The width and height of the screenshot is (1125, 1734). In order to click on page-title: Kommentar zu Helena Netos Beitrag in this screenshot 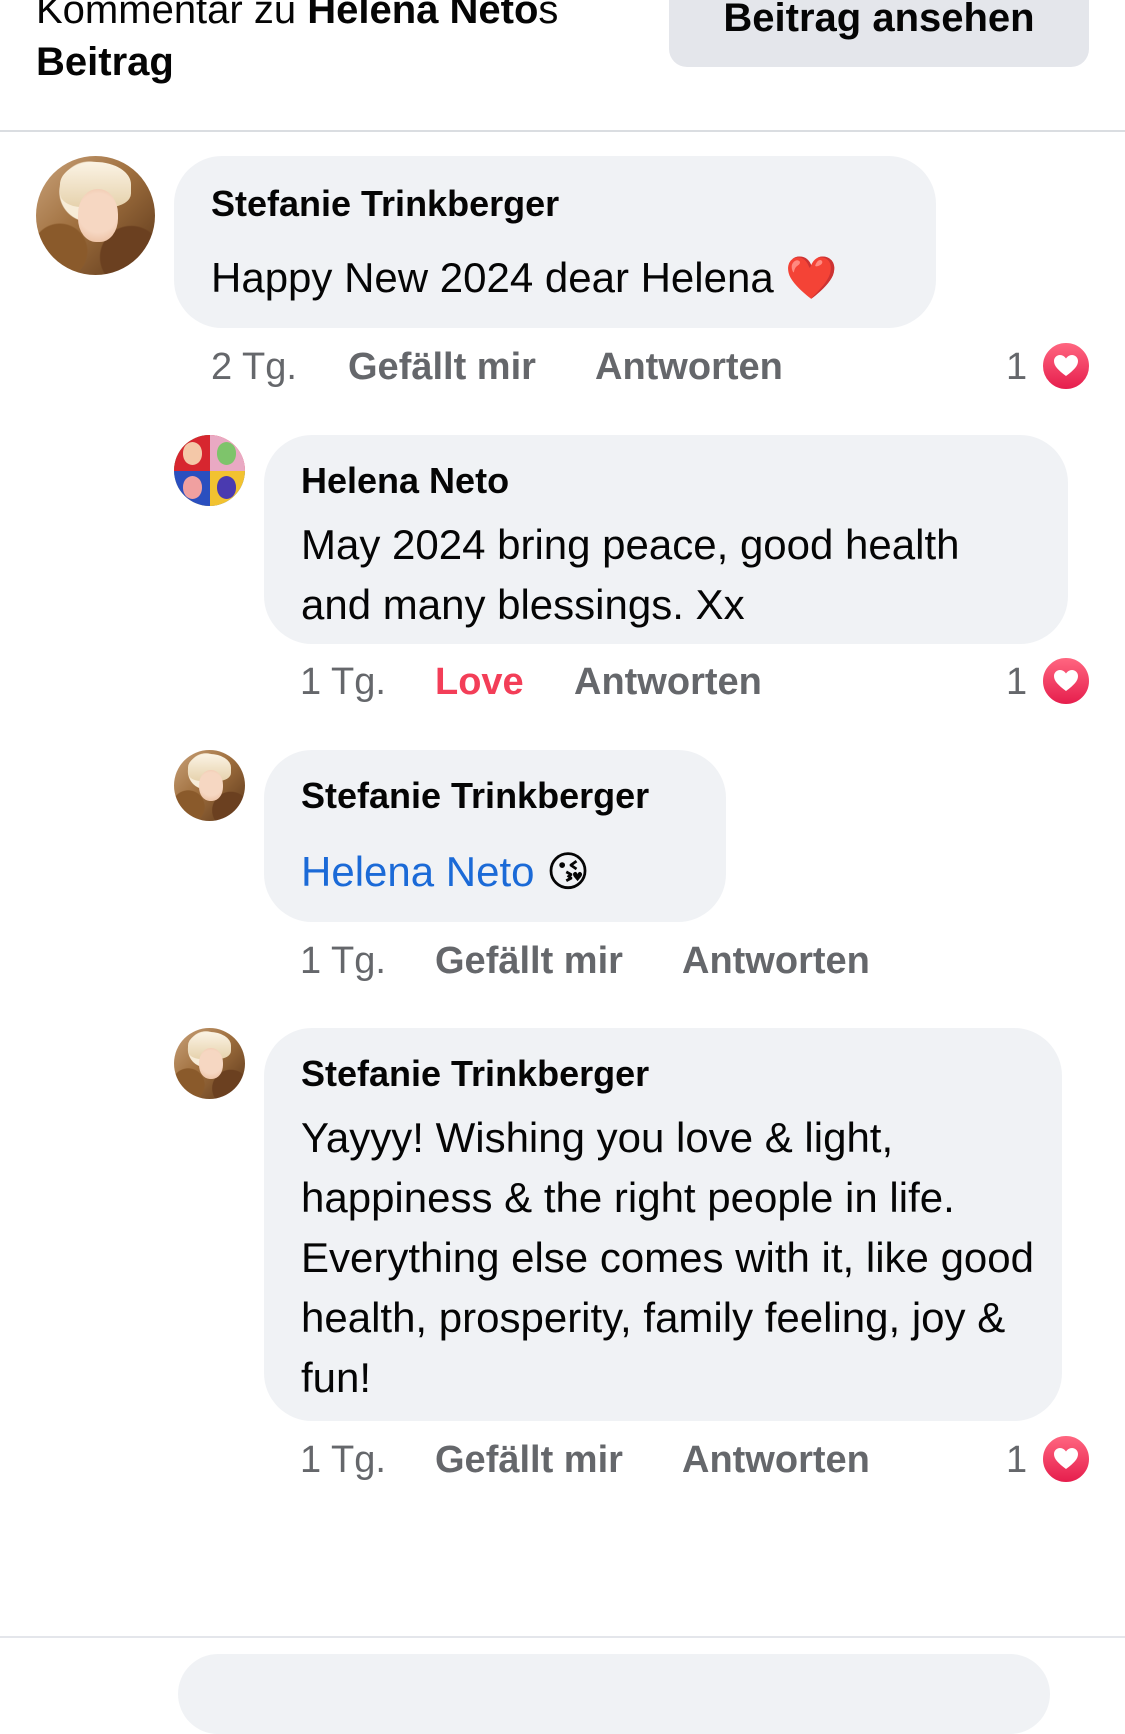, I will do `click(336, 44)`.